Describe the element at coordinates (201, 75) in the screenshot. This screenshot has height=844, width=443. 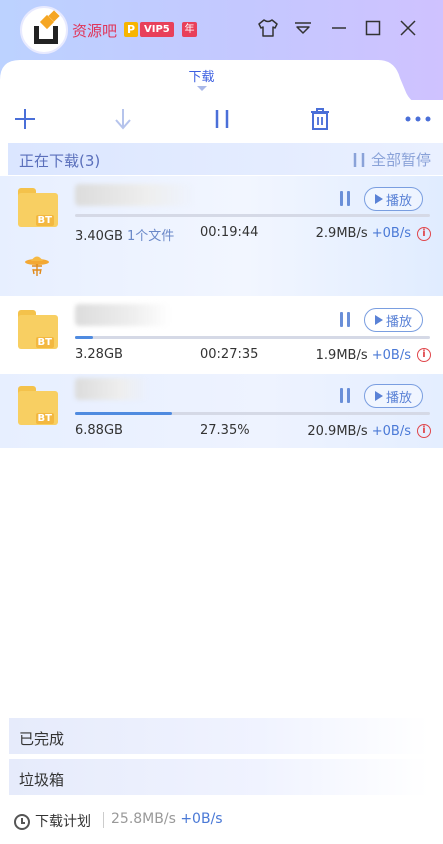
I see `tab-download: 下载` at that location.